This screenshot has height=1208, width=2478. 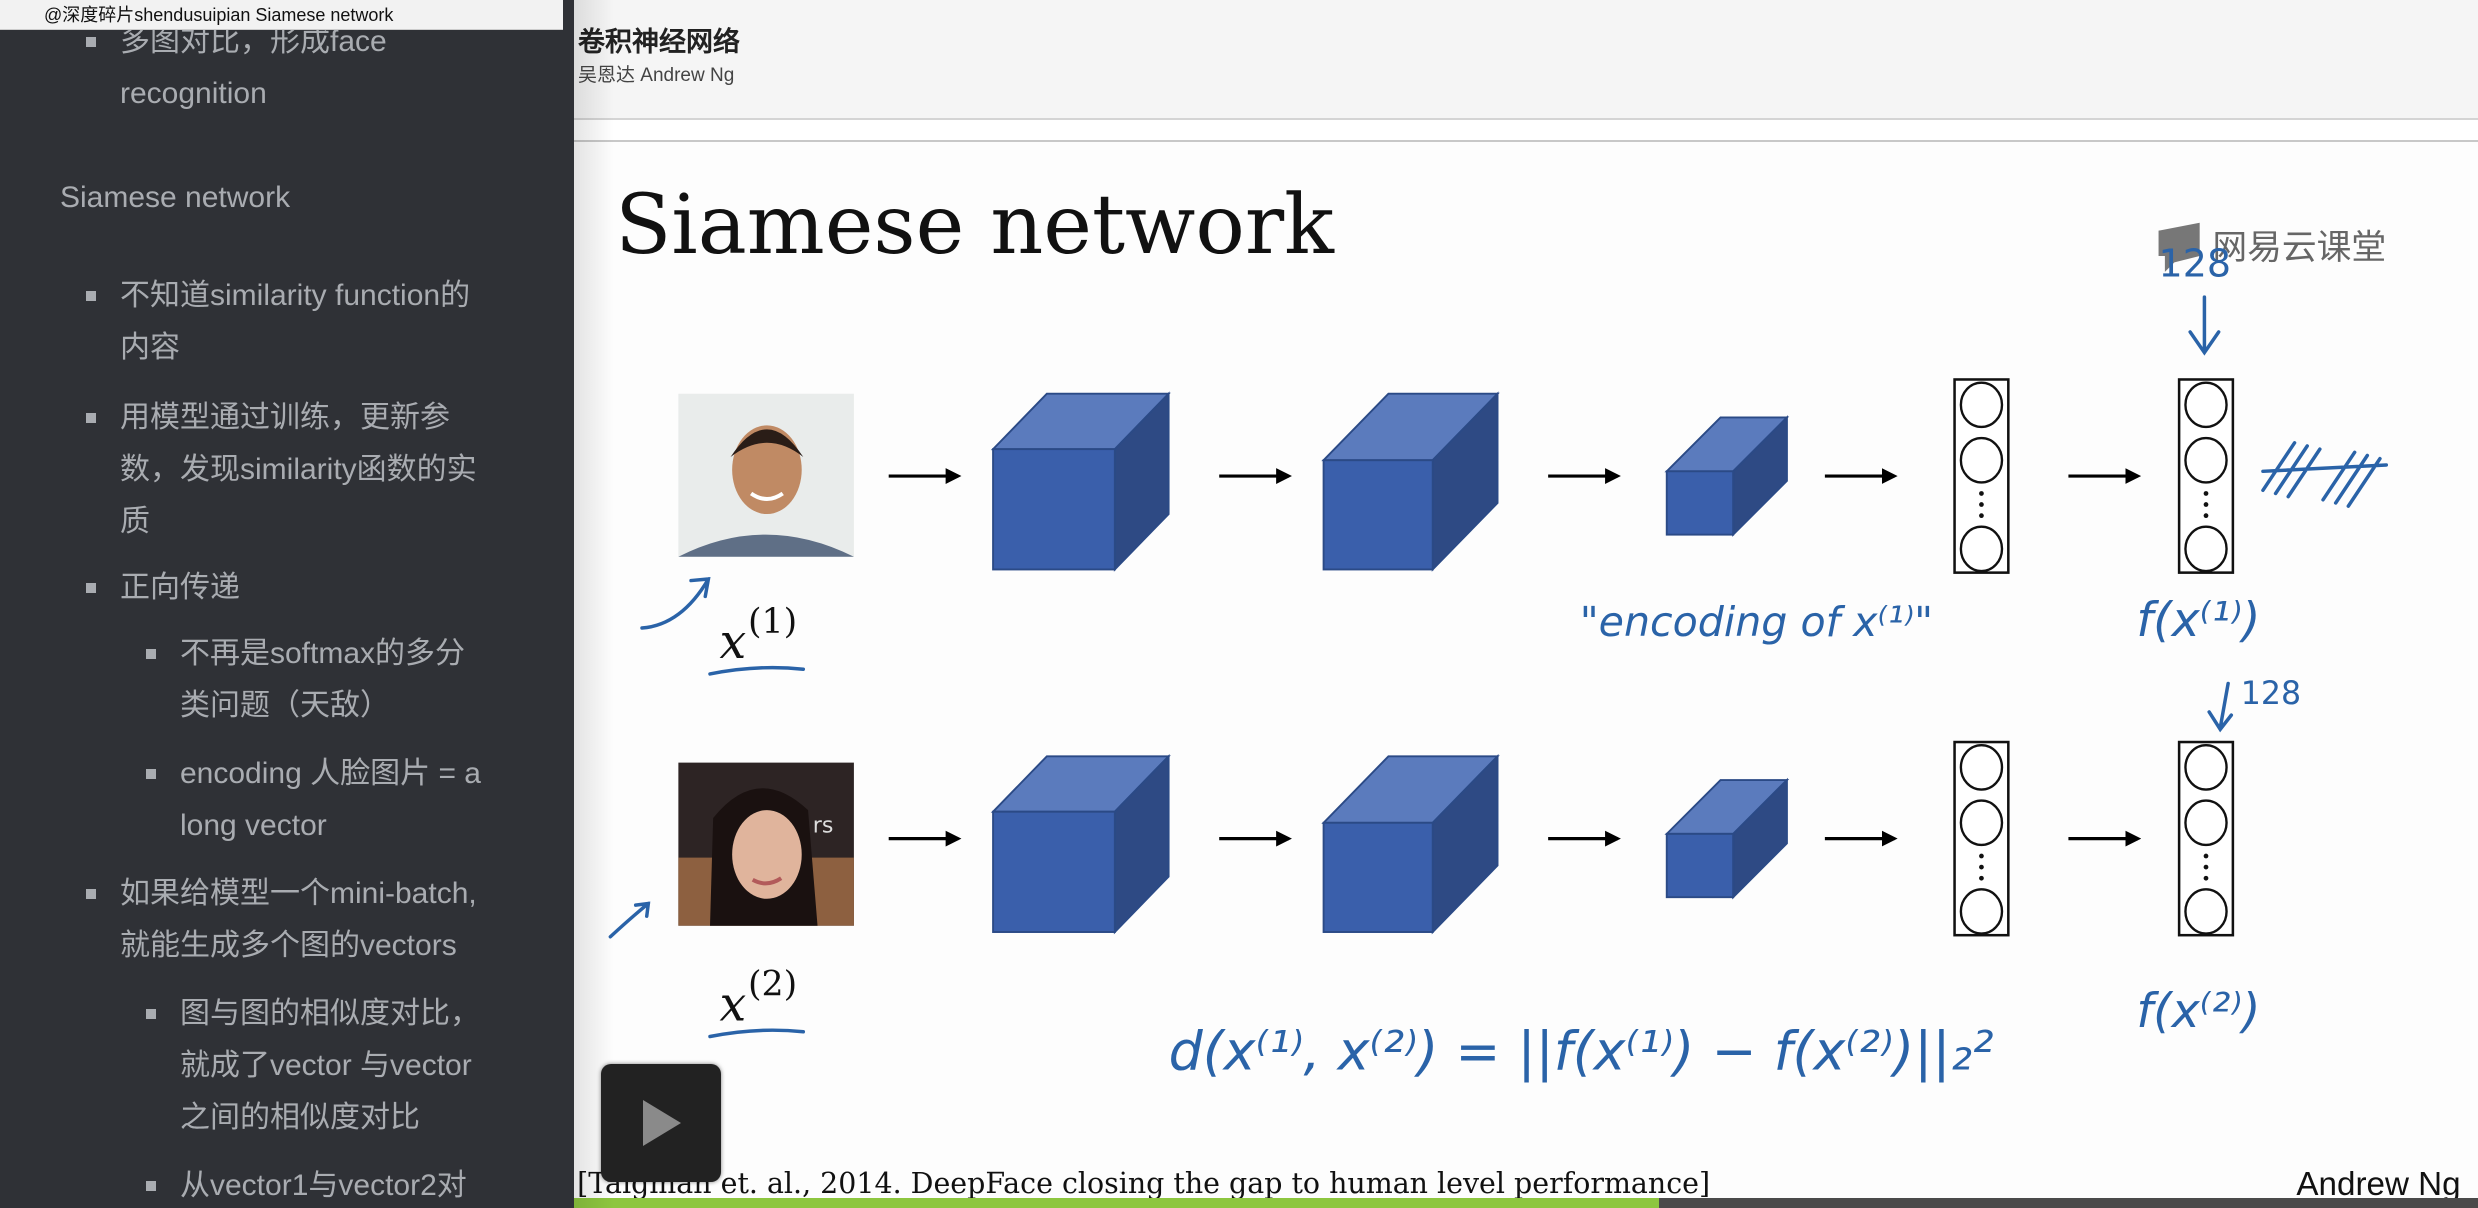 I want to click on background-text: rs, so click(x=823, y=825).